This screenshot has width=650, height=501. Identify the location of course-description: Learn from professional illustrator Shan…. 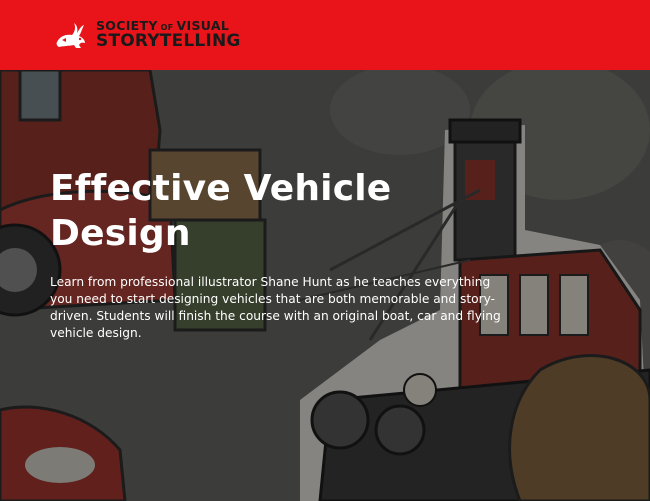
(275, 307).